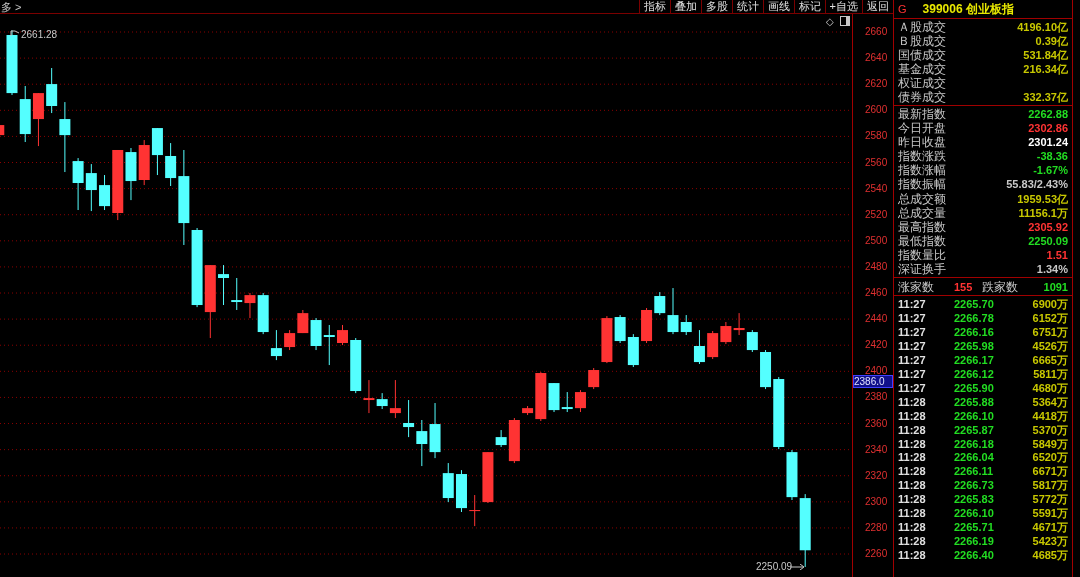 The height and width of the screenshot is (577, 1080). Describe the element at coordinates (974, 318) in the screenshot. I see `tick-price: 2266.78` at that location.